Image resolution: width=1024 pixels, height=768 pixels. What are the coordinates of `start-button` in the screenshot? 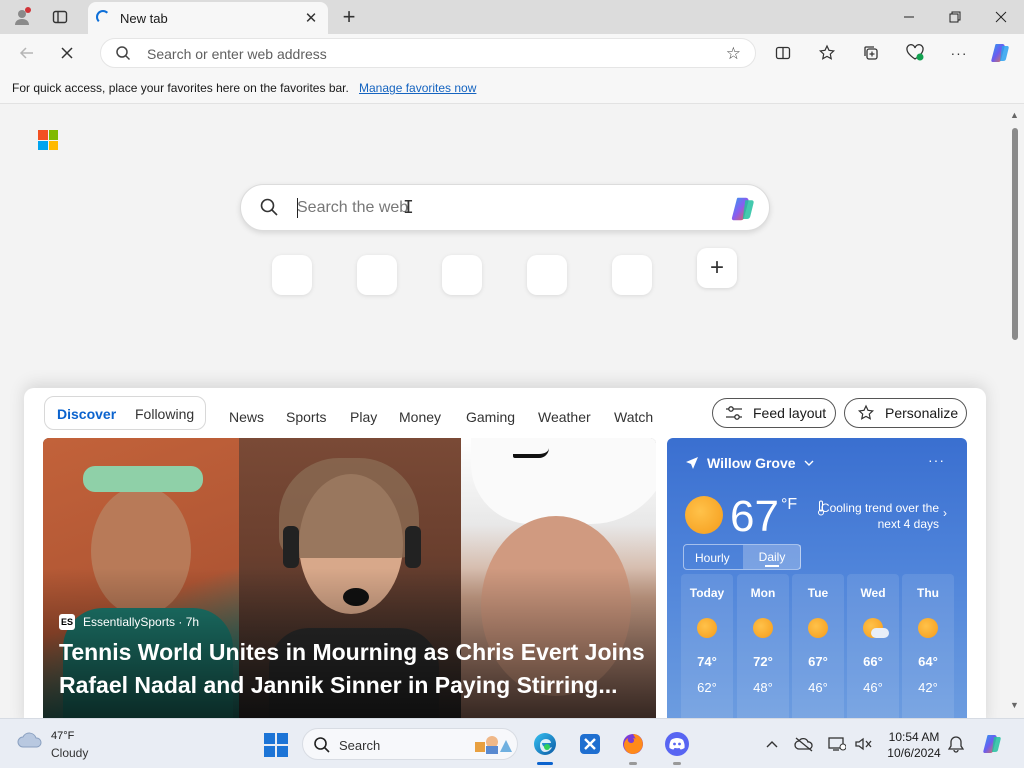 It's located at (276, 745).